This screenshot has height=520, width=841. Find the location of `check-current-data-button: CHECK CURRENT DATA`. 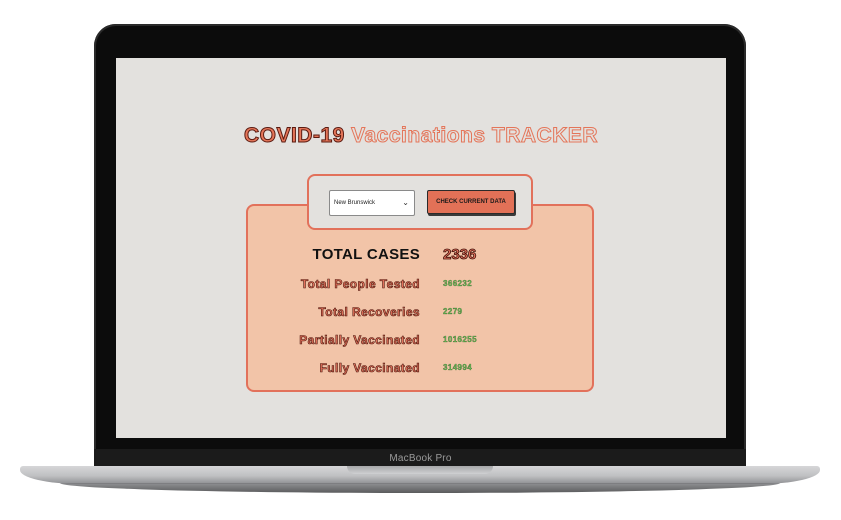

check-current-data-button: CHECK CURRENT DATA is located at coordinates (471, 202).